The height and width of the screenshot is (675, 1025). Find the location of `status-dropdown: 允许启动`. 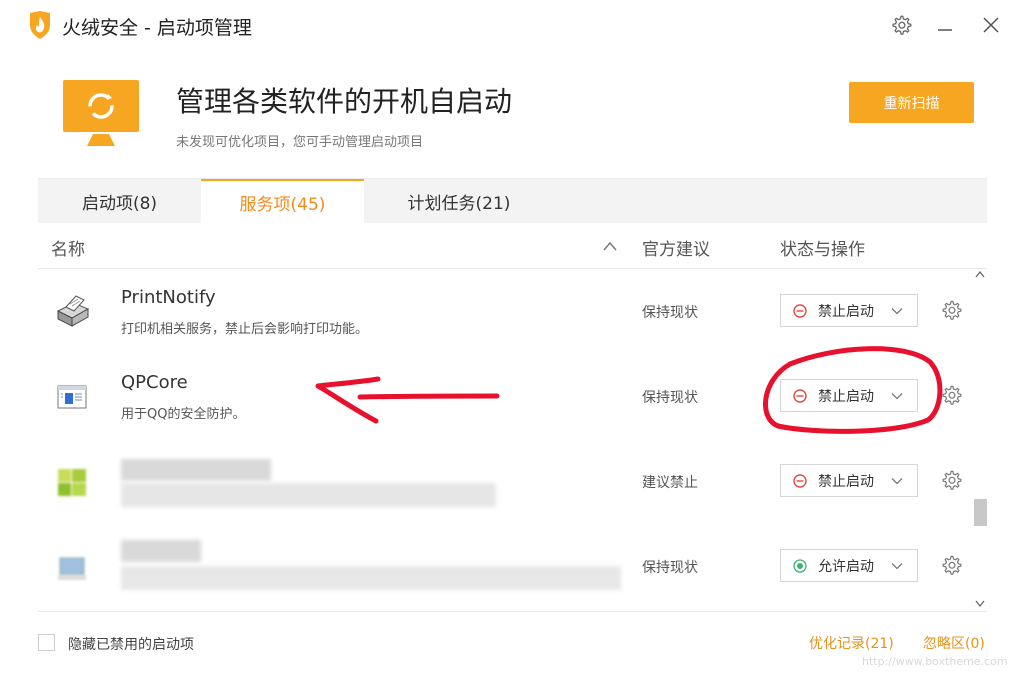

status-dropdown: 允许启动 is located at coordinates (849, 565).